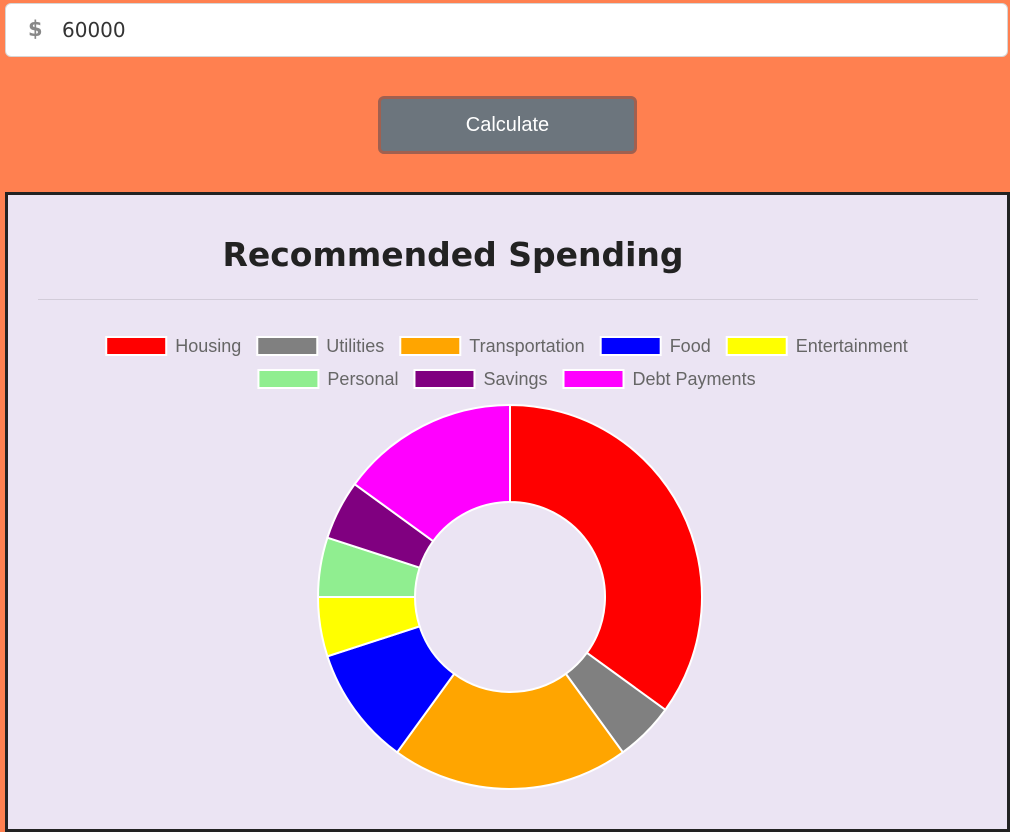  Describe the element at coordinates (35, 29) in the screenshot. I see `dollar-icon: $` at that location.